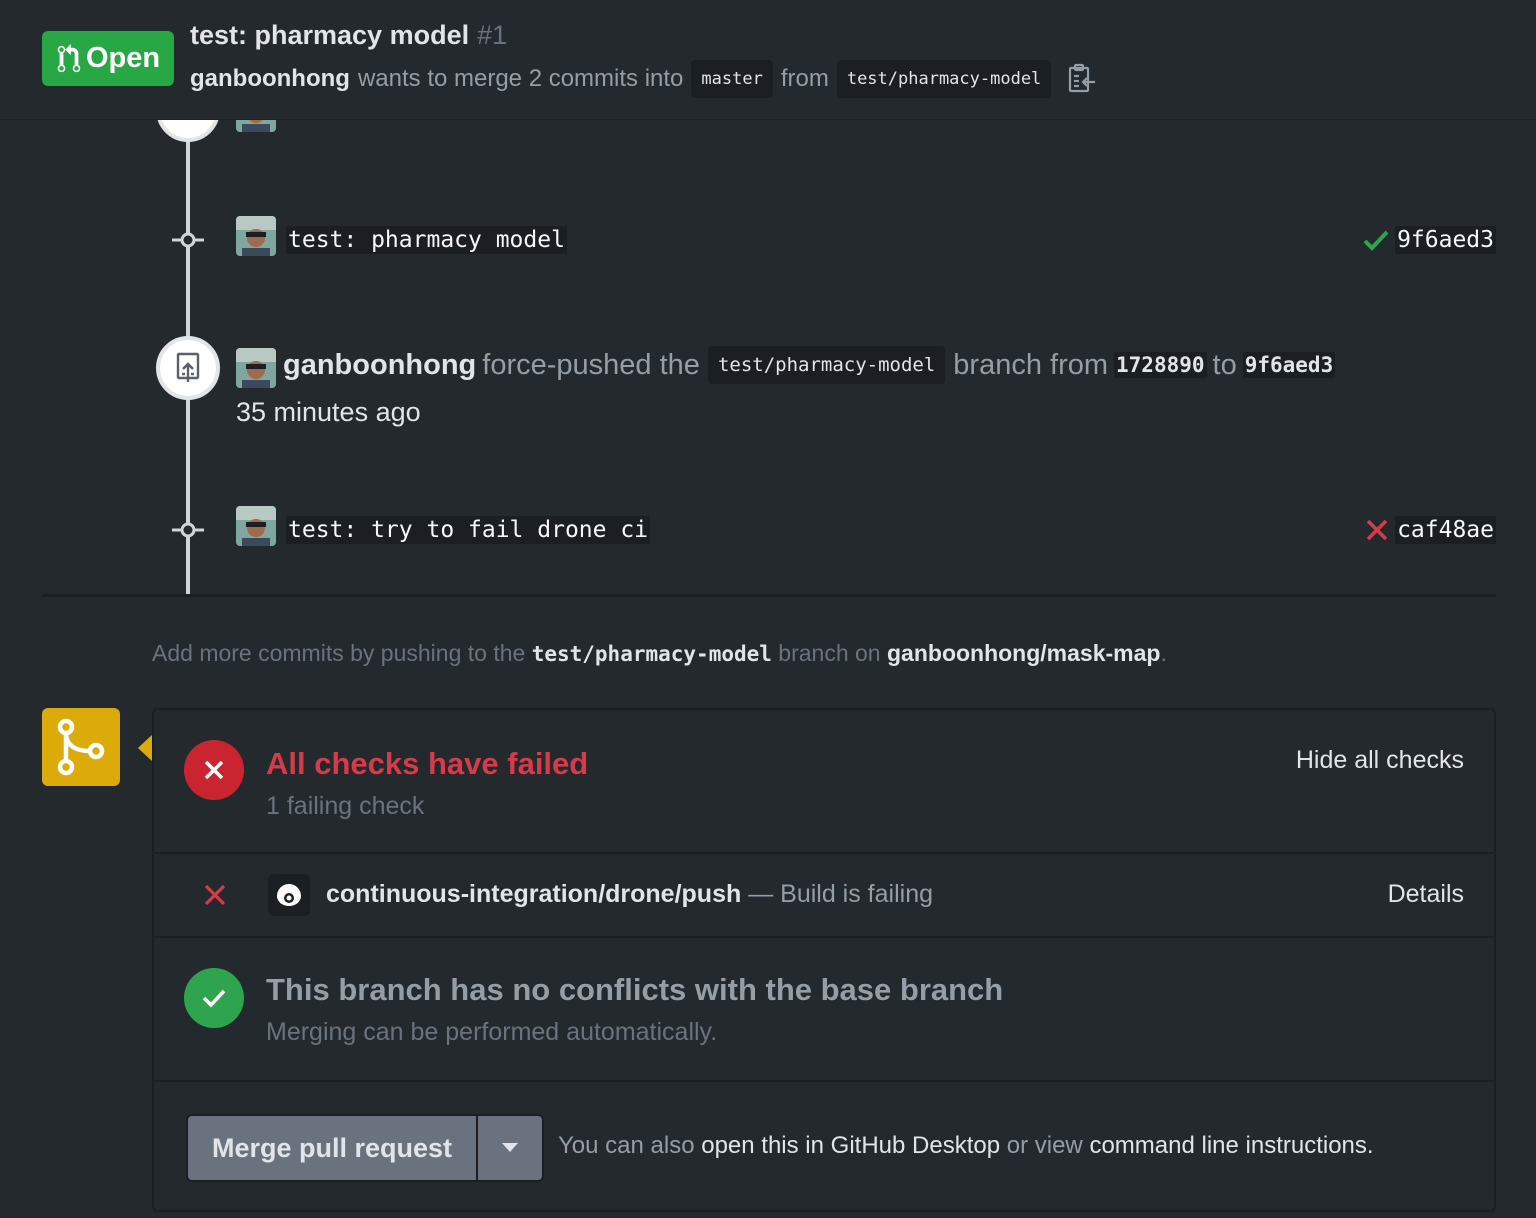 Image resolution: width=1536 pixels, height=1218 pixels. Describe the element at coordinates (426, 240) in the screenshot. I see `commit-message-link: test: pharmacy model` at that location.